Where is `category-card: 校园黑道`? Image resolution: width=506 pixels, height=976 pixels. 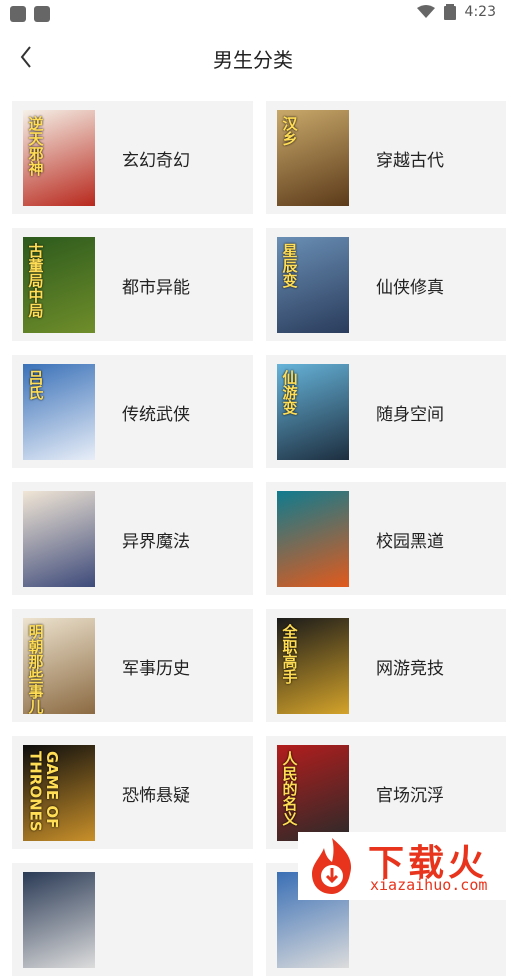 category-card: 校园黑道 is located at coordinates (386, 538).